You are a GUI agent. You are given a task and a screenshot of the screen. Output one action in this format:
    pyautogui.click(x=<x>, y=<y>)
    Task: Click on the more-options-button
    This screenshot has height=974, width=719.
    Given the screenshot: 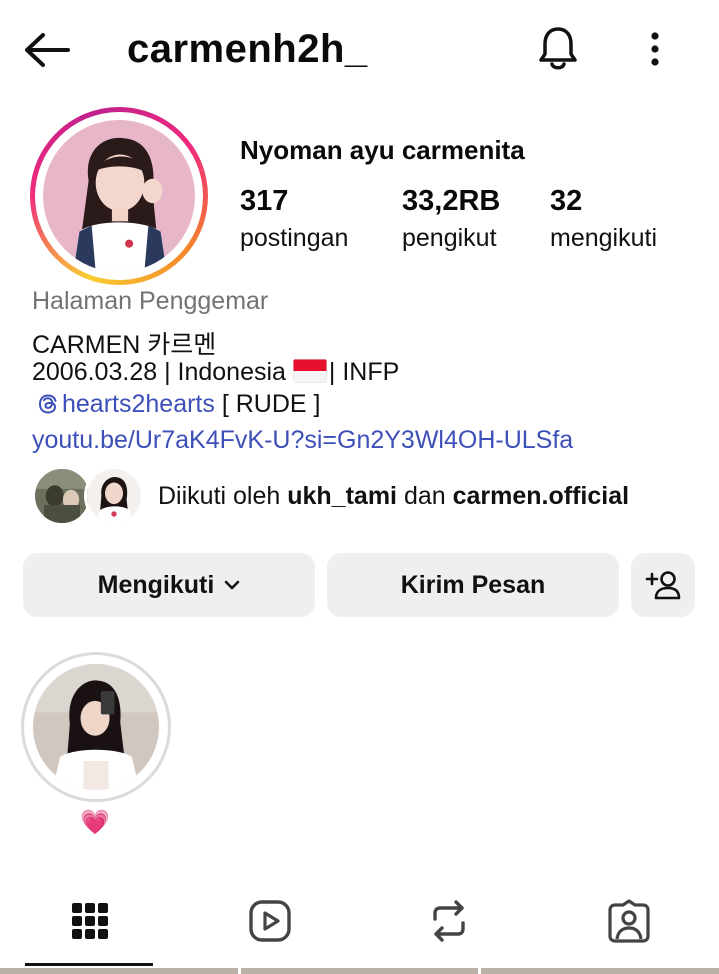 What is the action you would take?
    pyautogui.click(x=655, y=51)
    